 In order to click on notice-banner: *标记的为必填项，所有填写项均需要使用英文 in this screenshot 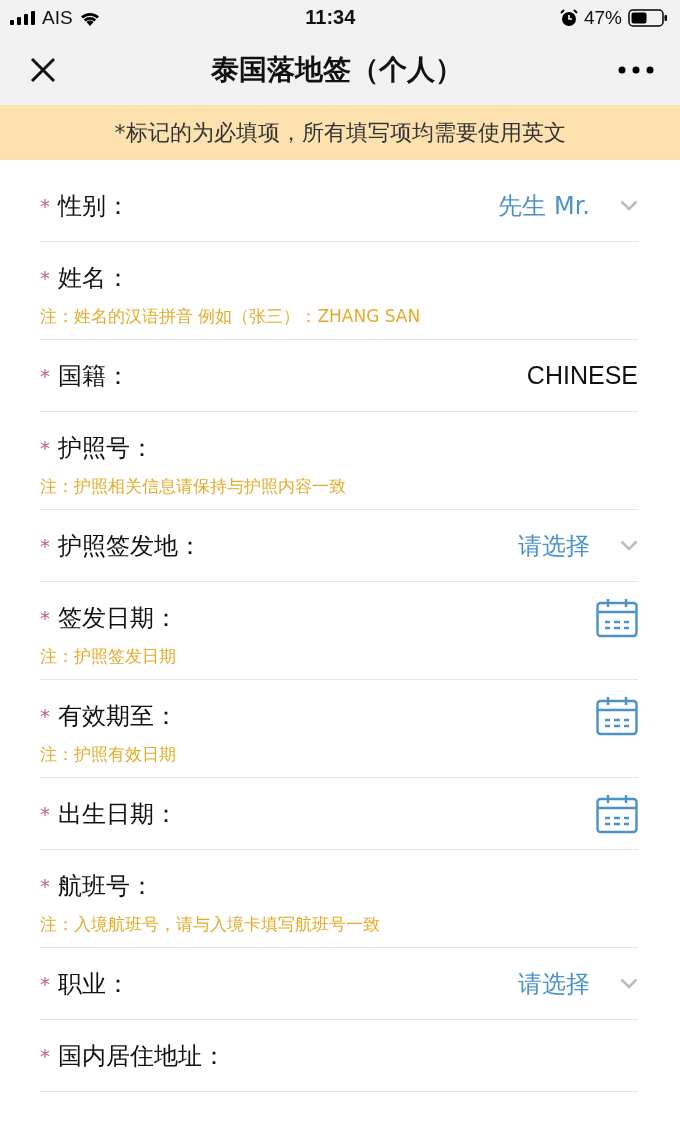, I will do `click(340, 132)`.